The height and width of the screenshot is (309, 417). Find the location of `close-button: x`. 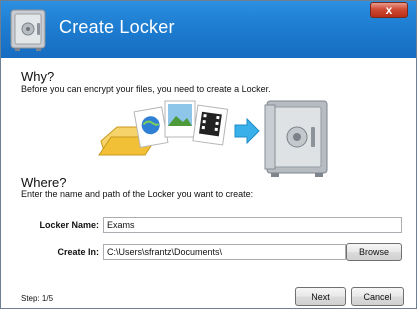

close-button: x is located at coordinates (389, 10).